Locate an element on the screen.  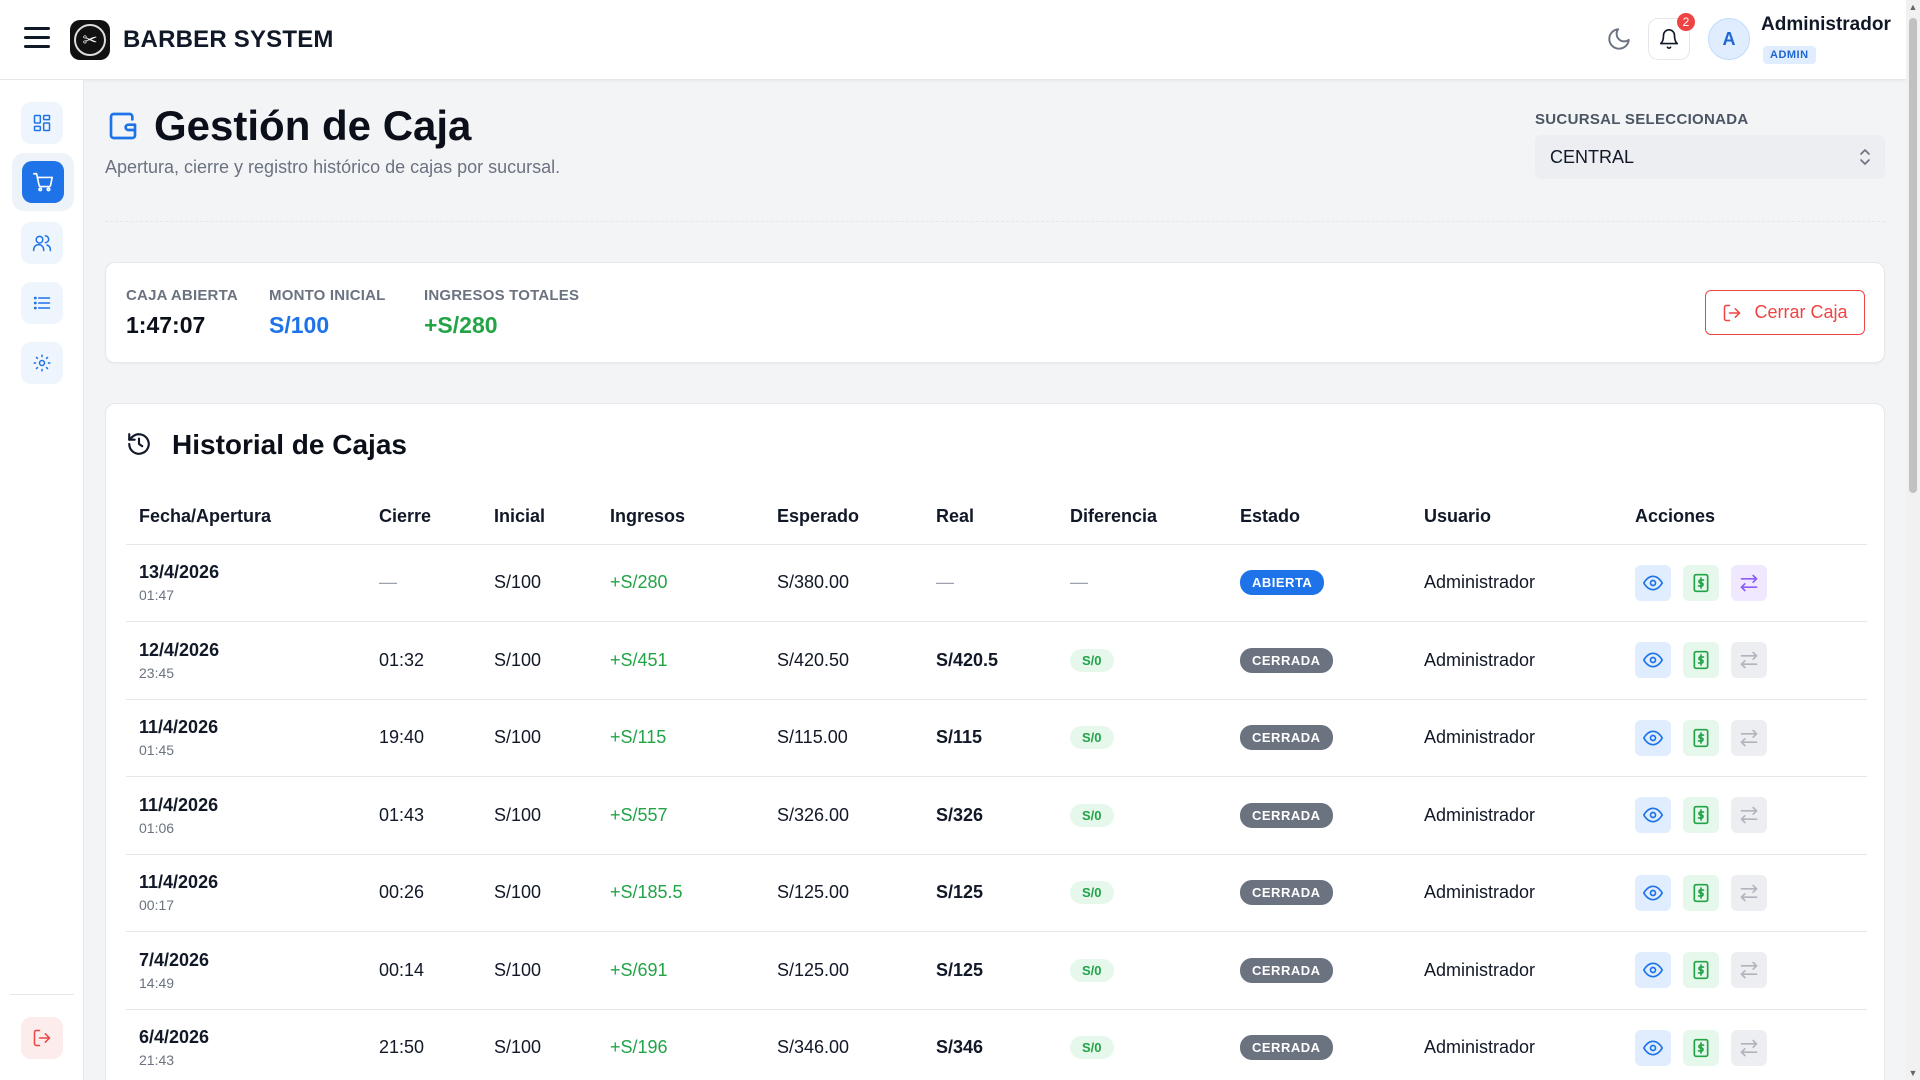
page-scrollbar: ▲ ▼ is located at coordinates (1913, 540).